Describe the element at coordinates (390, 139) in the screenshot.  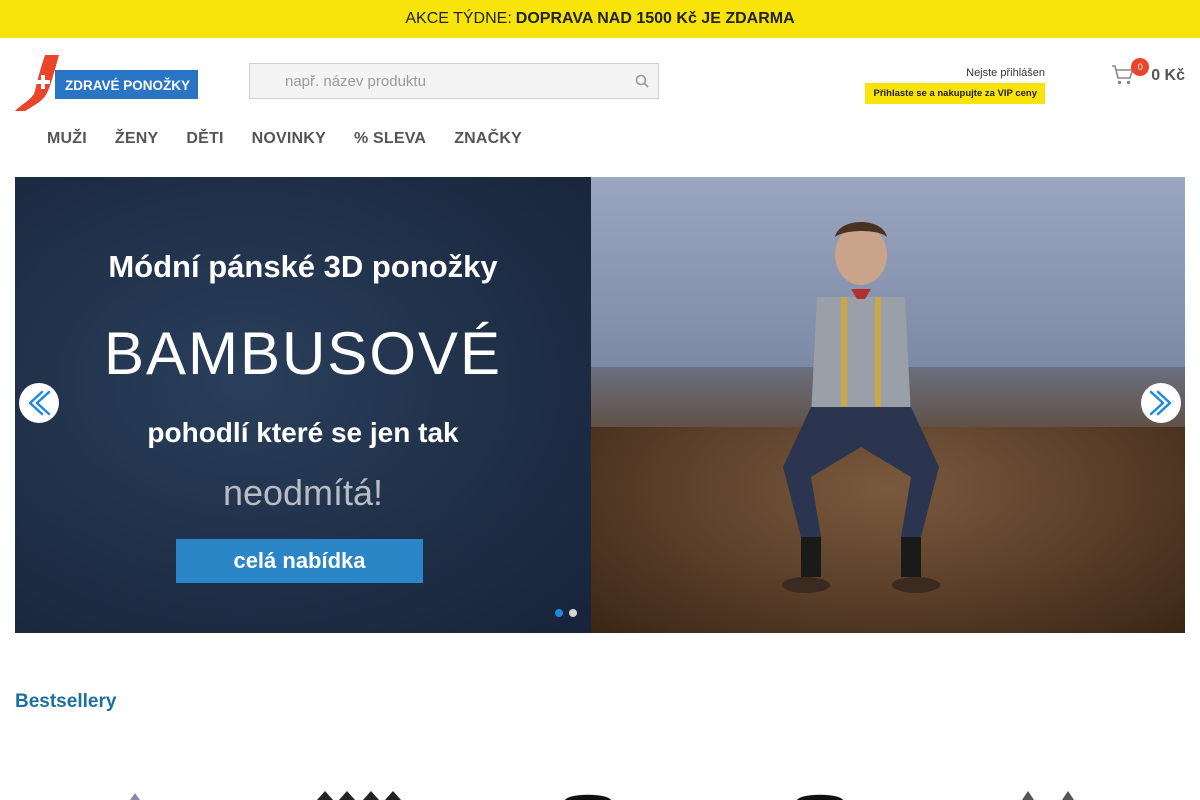
I see `nav-item-sleva: % SLEVA` at that location.